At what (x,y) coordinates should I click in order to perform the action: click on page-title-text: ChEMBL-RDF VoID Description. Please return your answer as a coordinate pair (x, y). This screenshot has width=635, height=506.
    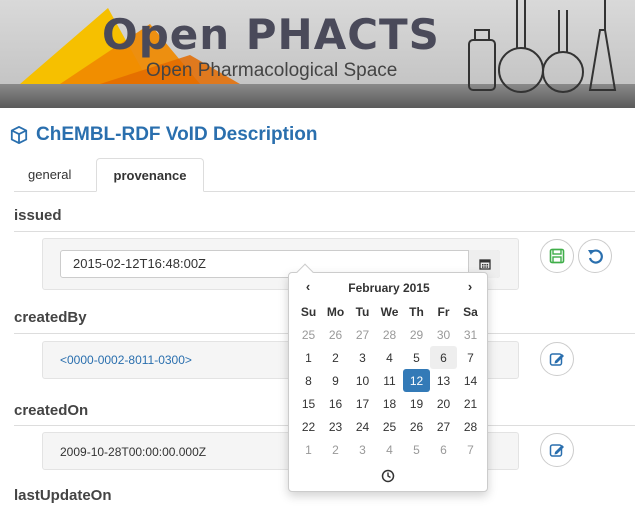
    Looking at the image, I should click on (177, 134).